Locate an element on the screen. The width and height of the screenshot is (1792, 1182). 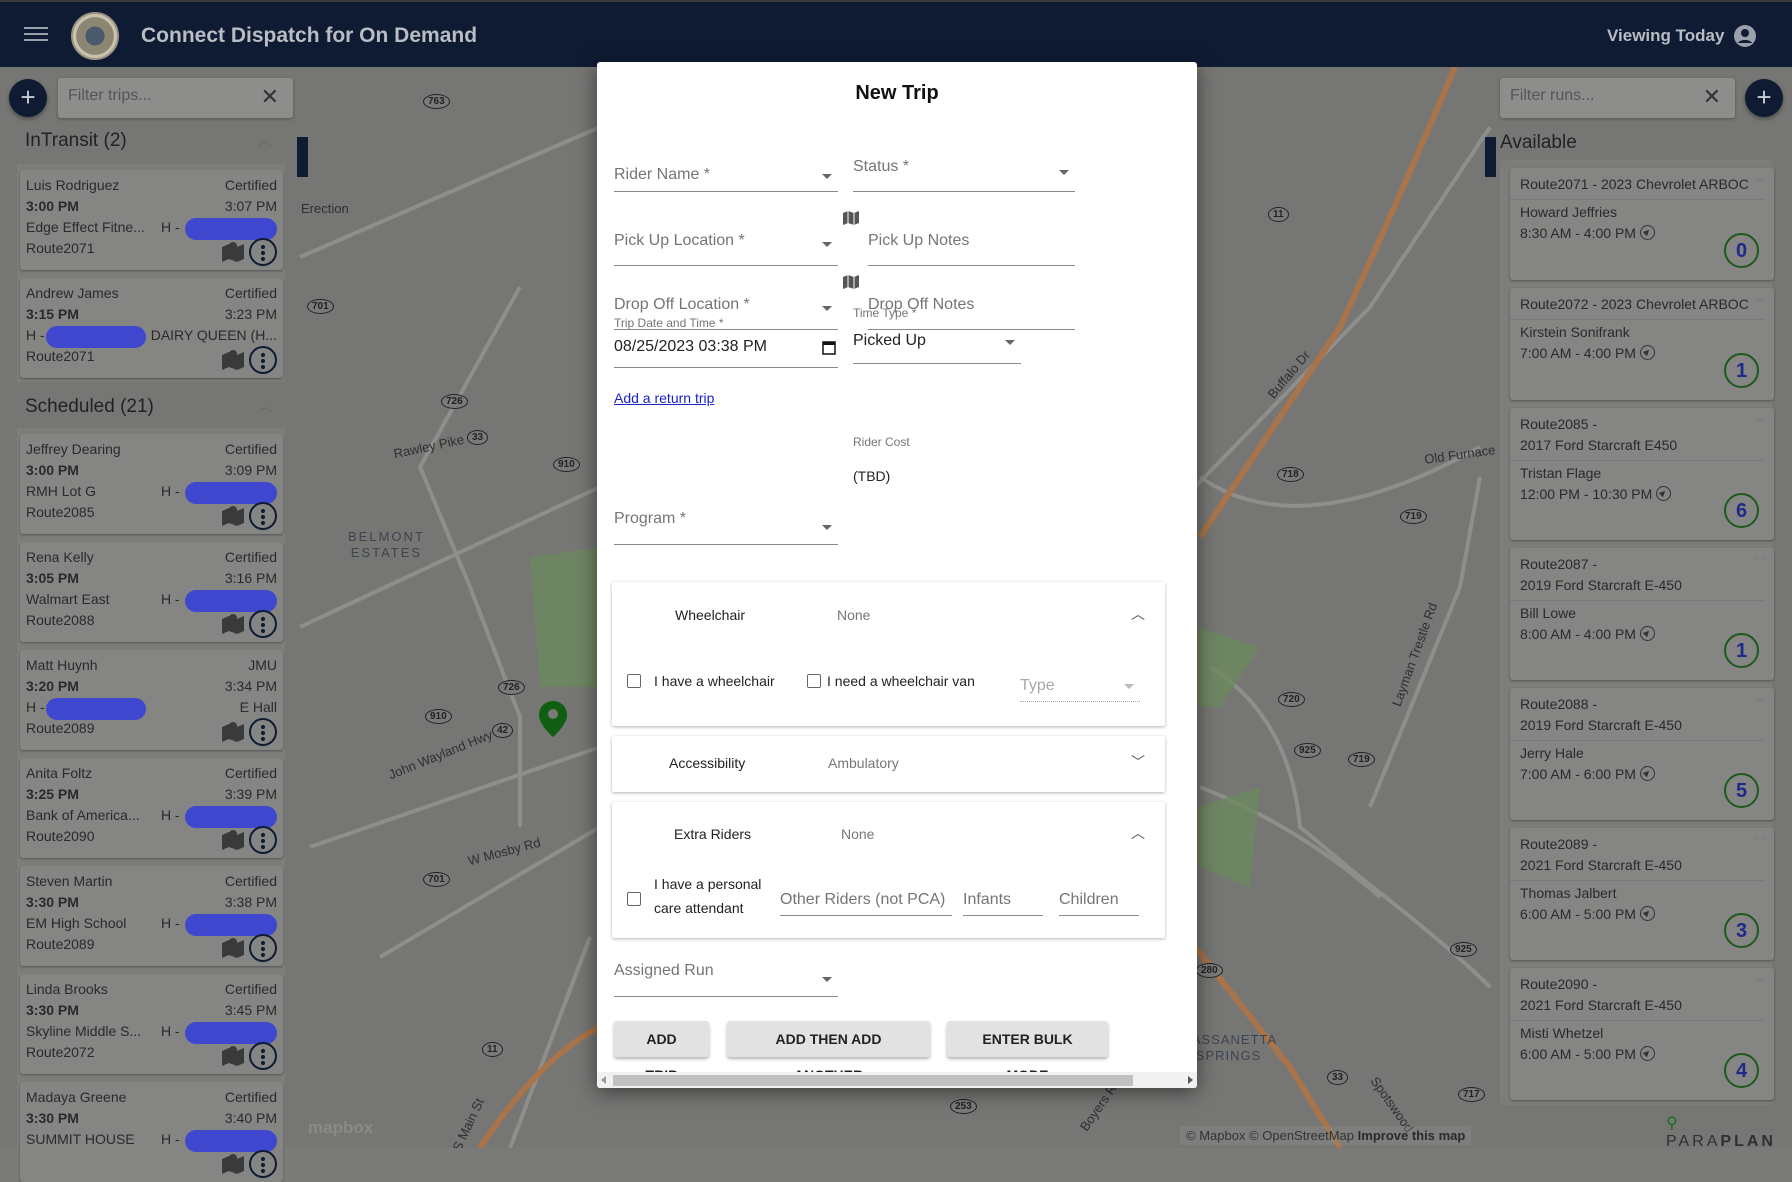
pca-checkbox is located at coordinates (634, 899).